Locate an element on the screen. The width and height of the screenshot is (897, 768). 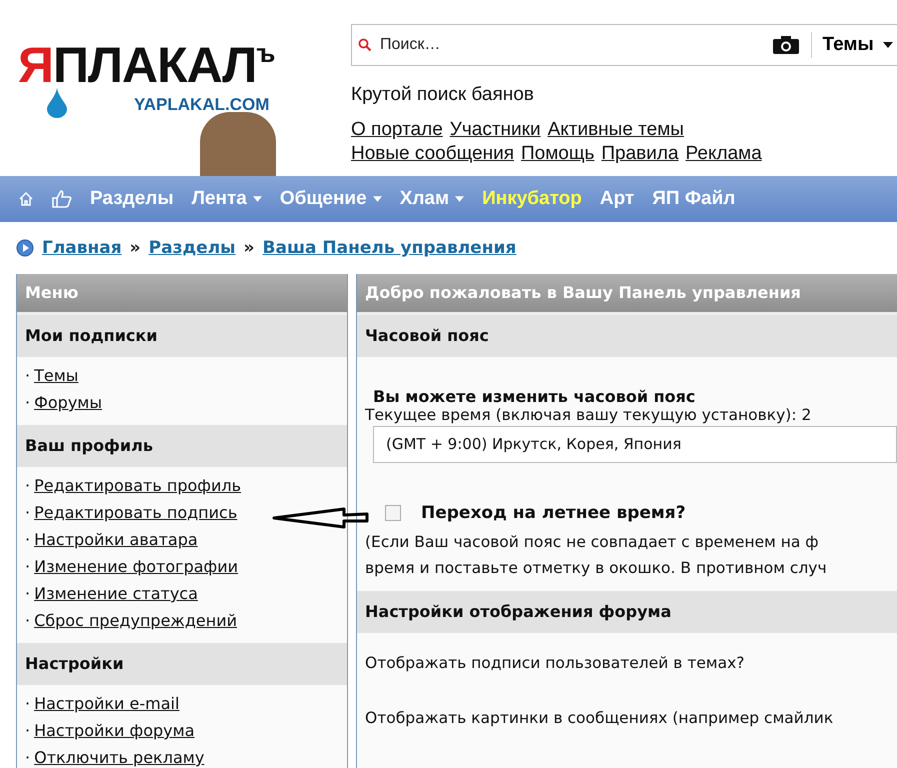
panel-header: Меню is located at coordinates (182, 294).